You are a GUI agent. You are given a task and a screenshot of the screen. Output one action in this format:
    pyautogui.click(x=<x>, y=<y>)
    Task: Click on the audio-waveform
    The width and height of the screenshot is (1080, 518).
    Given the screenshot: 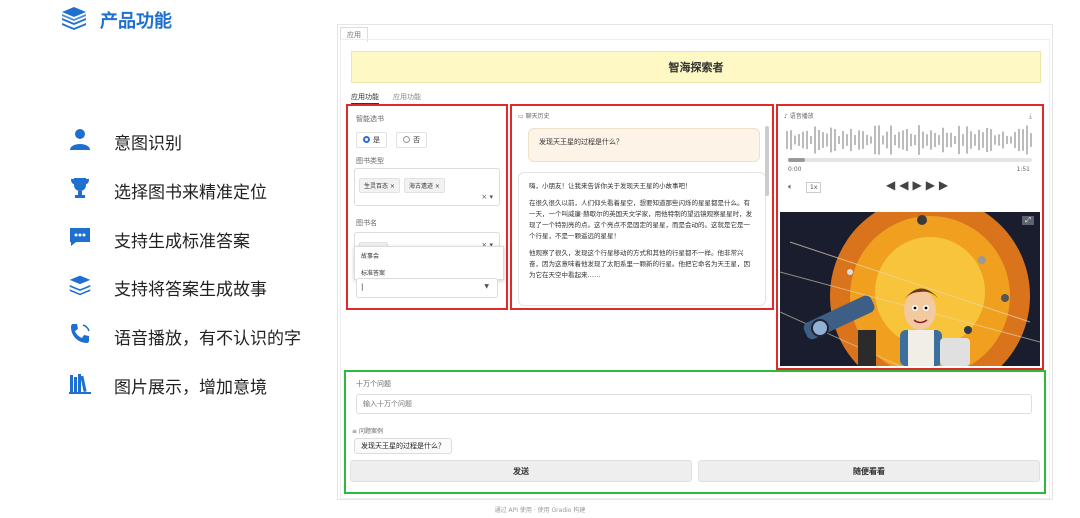 What is the action you would take?
    pyautogui.click(x=910, y=140)
    